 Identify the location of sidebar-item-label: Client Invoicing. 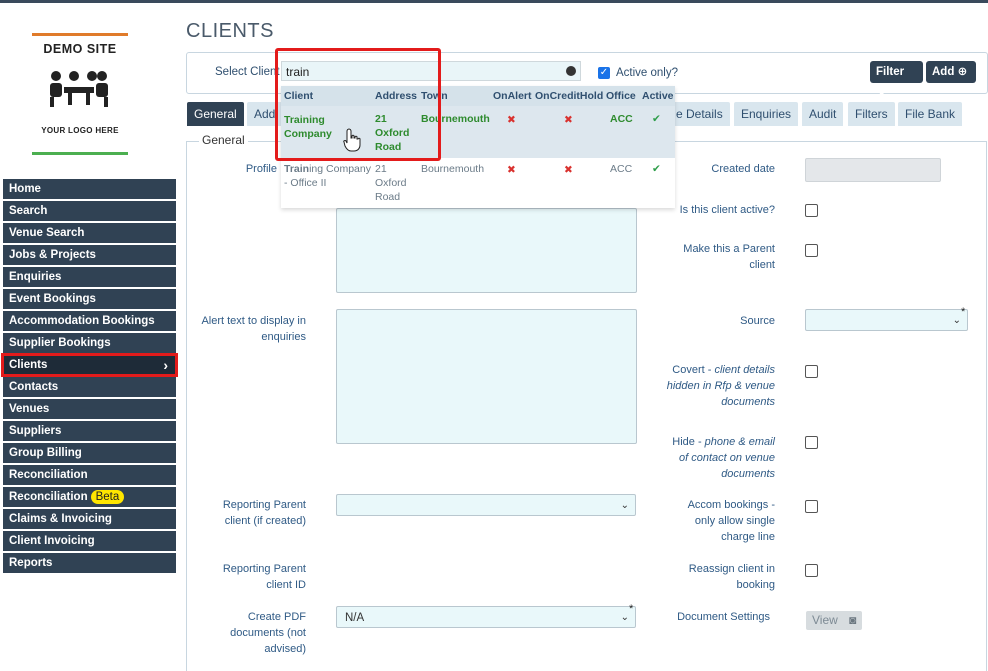
(52, 541).